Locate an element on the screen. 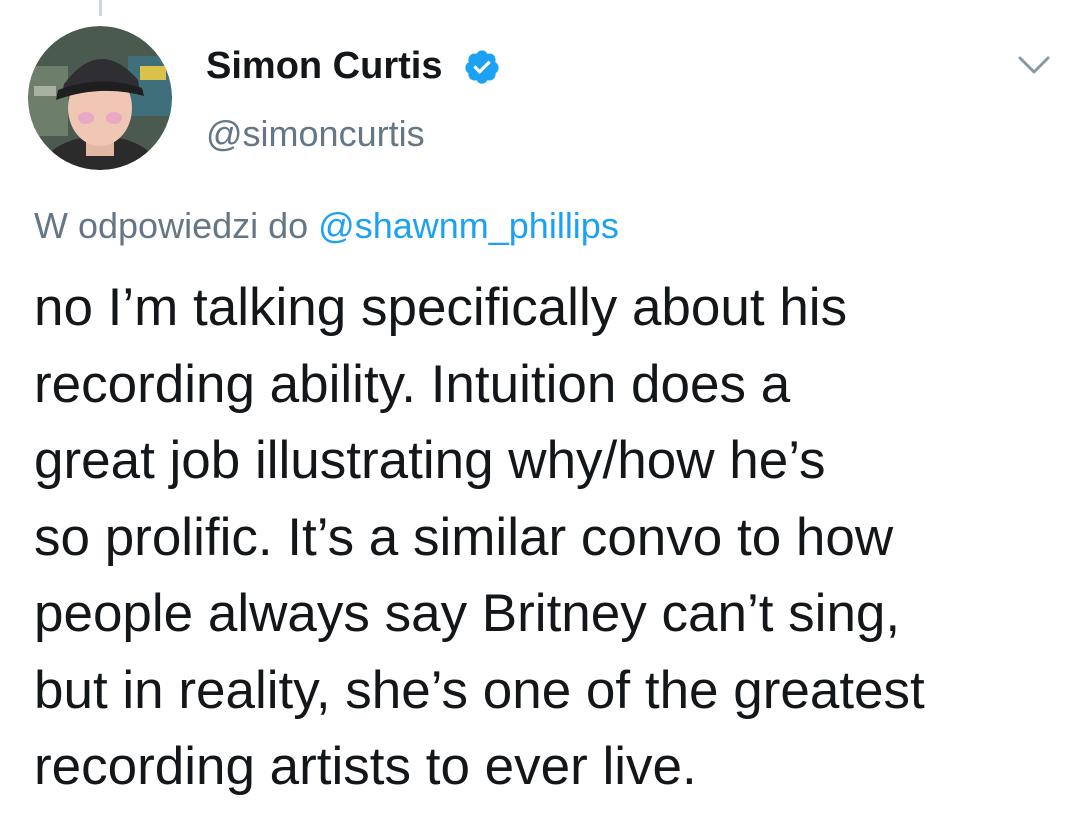 The image size is (1080, 830). reply-to-handle-link: @shawnm_phillips is located at coordinates (468, 225).